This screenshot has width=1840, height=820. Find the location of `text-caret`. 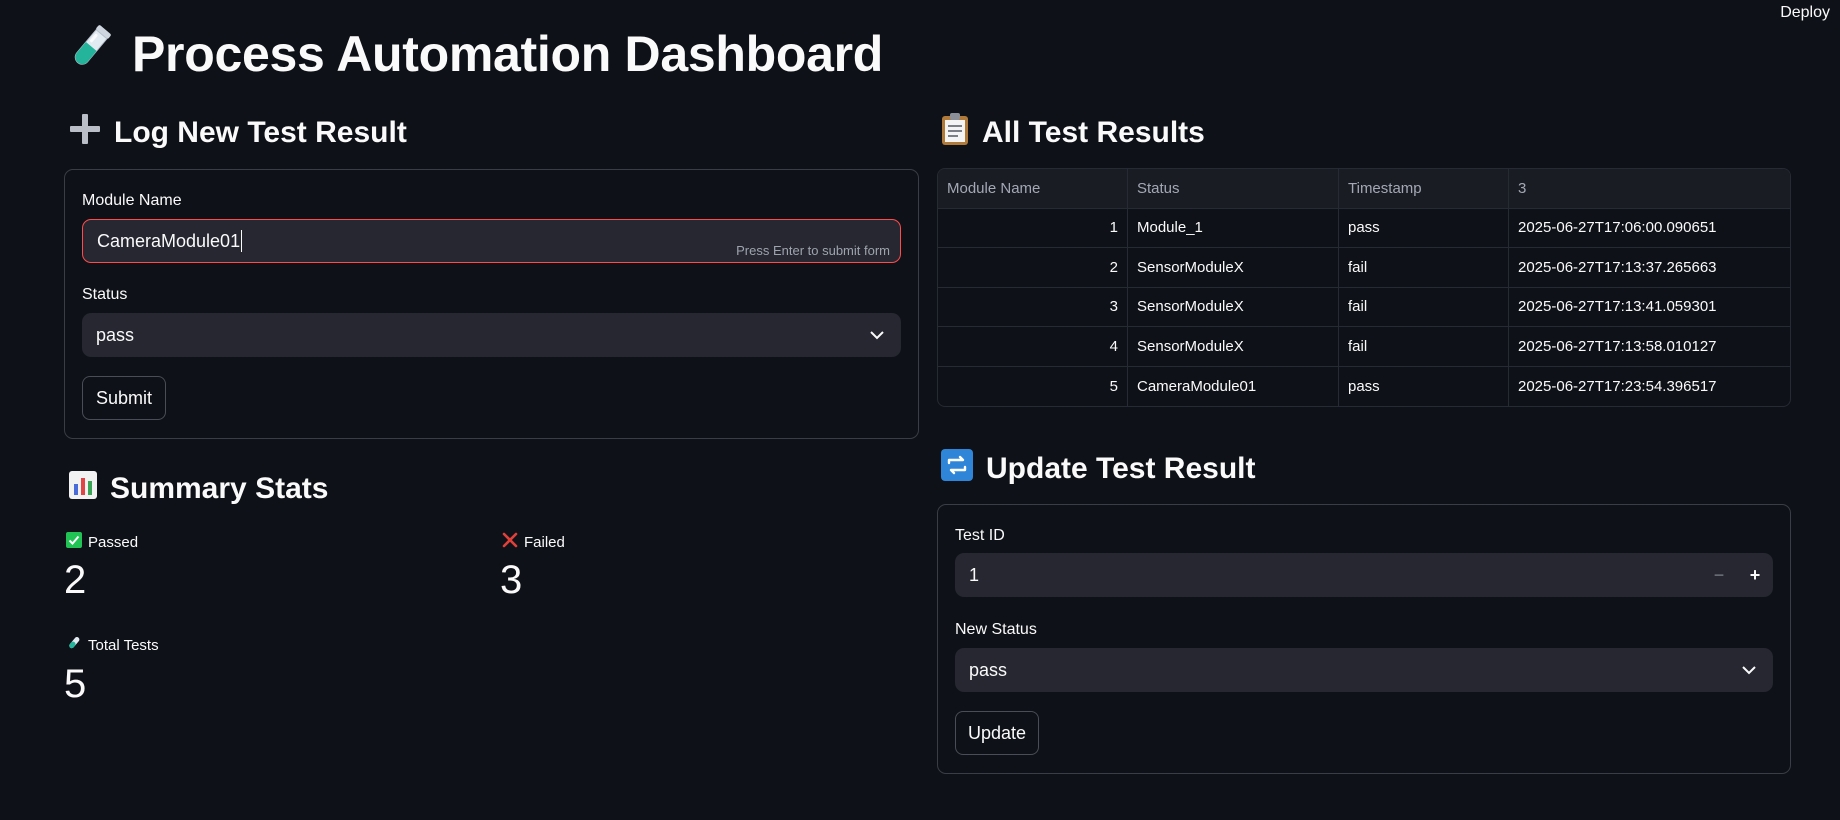

text-caret is located at coordinates (242, 241).